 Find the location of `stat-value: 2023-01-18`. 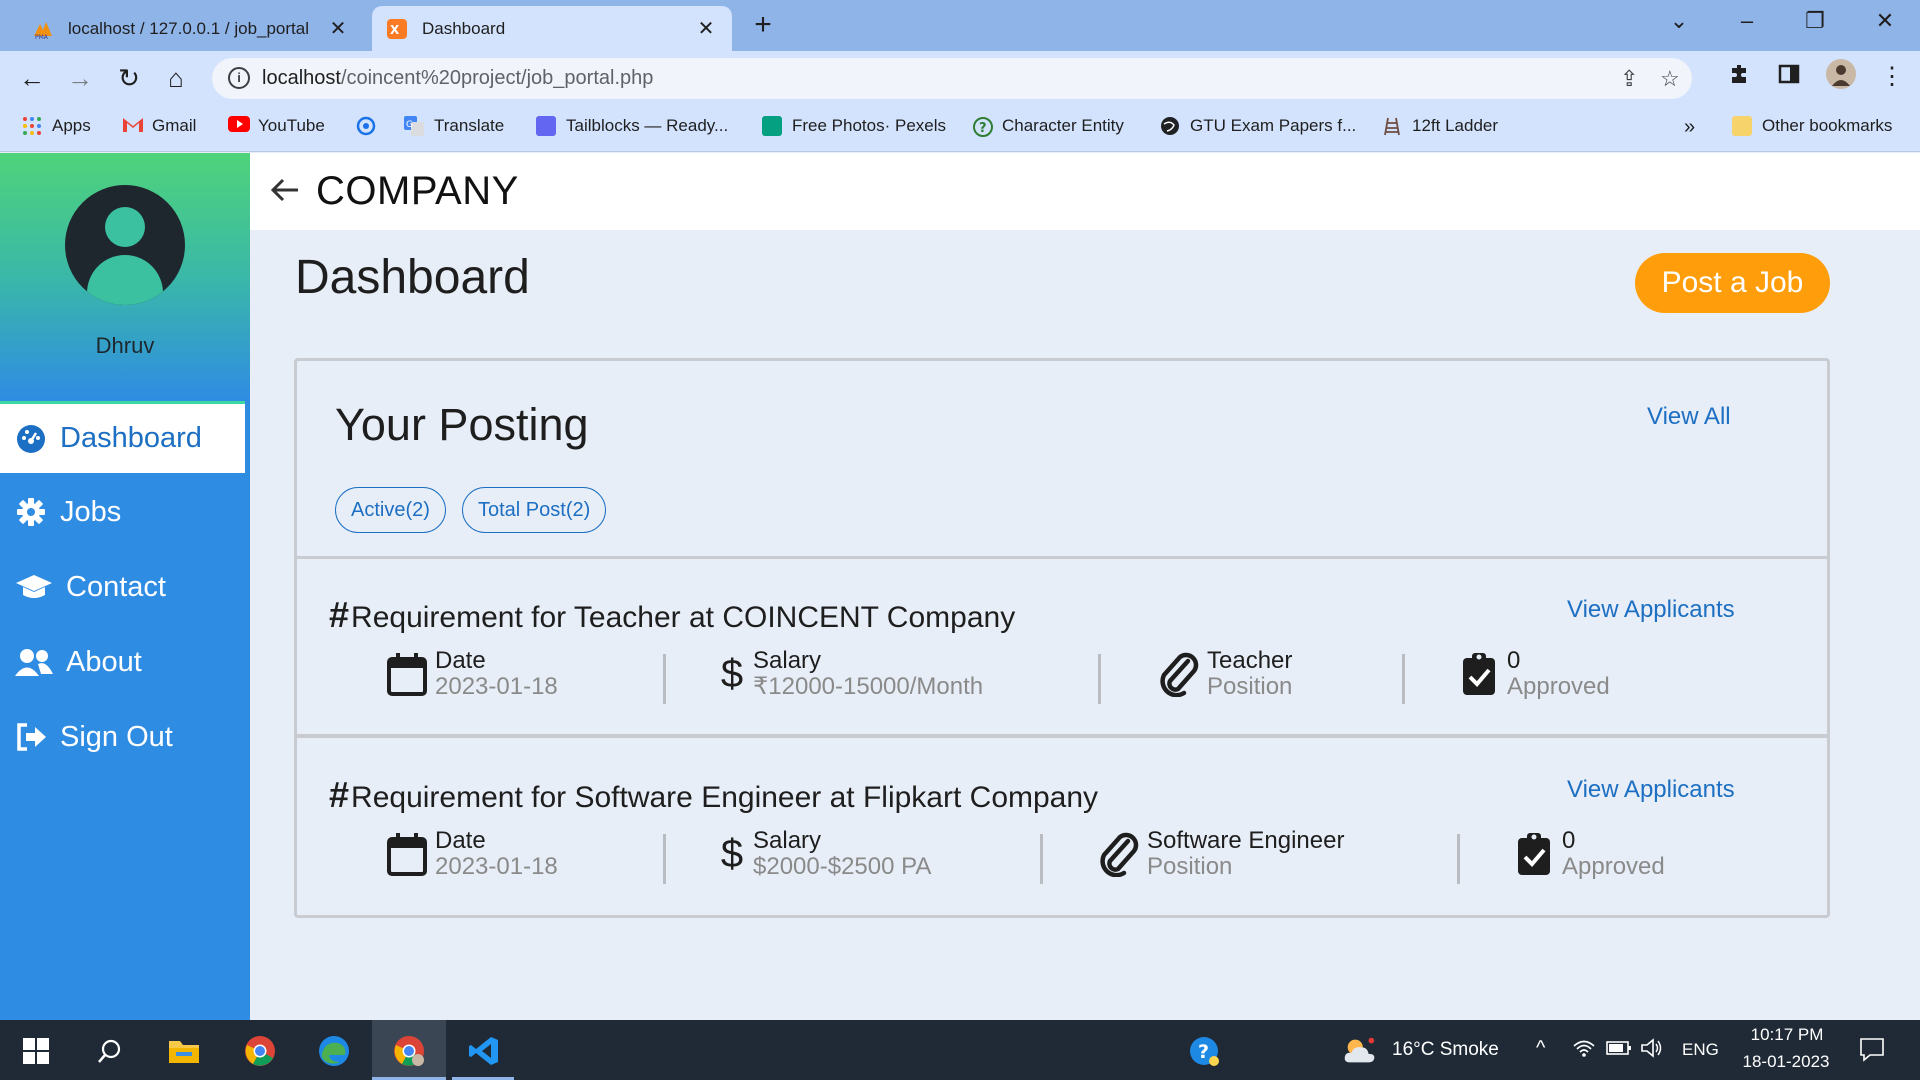

stat-value: 2023-01-18 is located at coordinates (496, 866).